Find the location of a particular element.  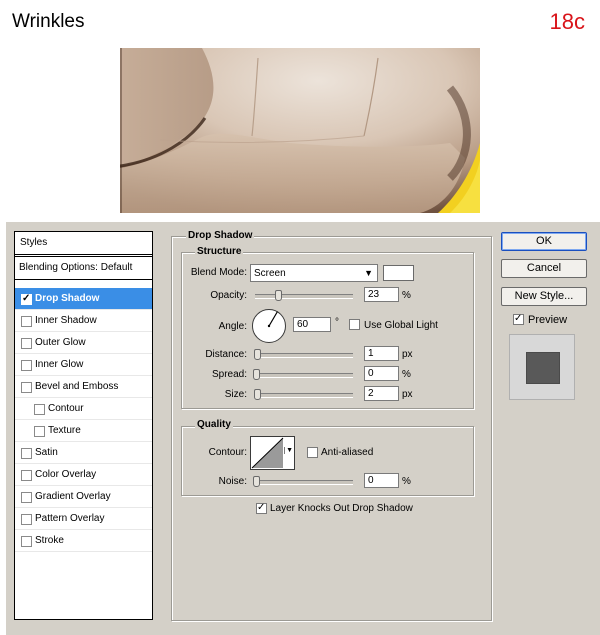

style-item-label: Satin is located at coordinates (46, 452).